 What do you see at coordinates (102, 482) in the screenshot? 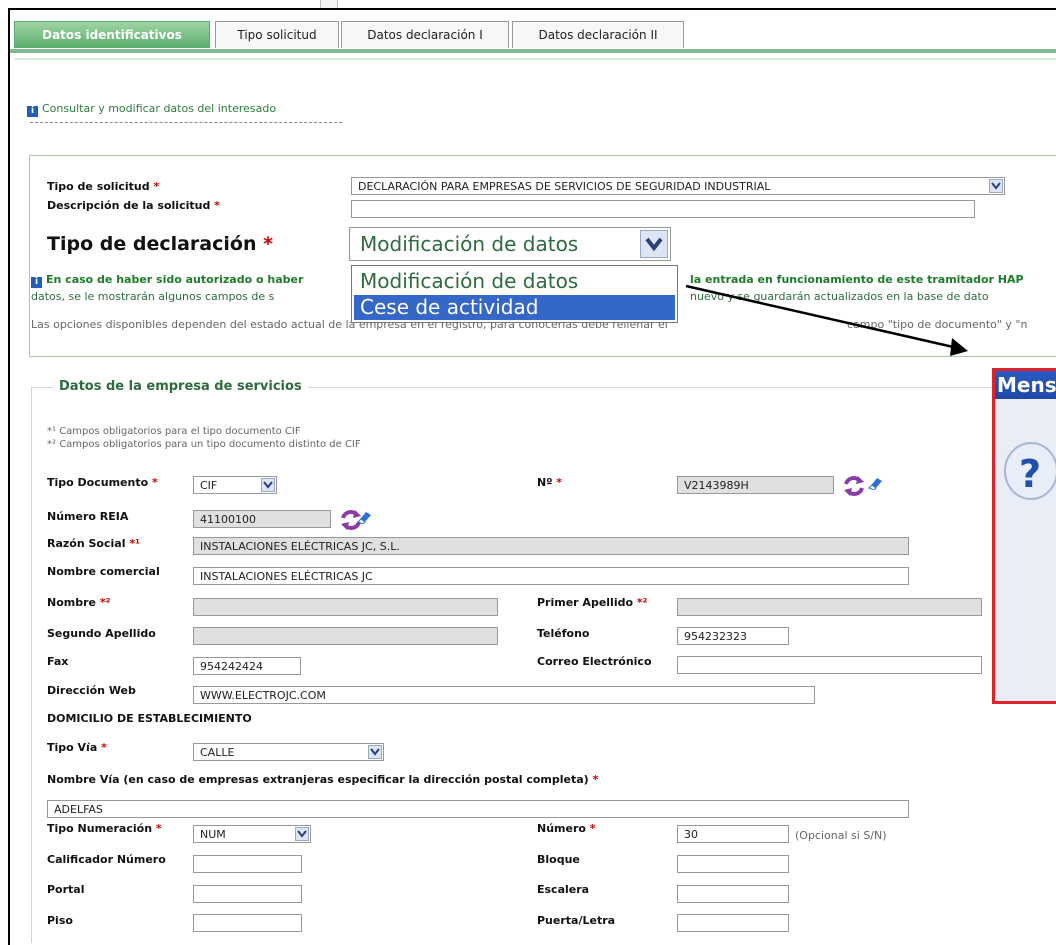
I see `tipo-documento-label: Tipo Documento *` at bounding box center [102, 482].